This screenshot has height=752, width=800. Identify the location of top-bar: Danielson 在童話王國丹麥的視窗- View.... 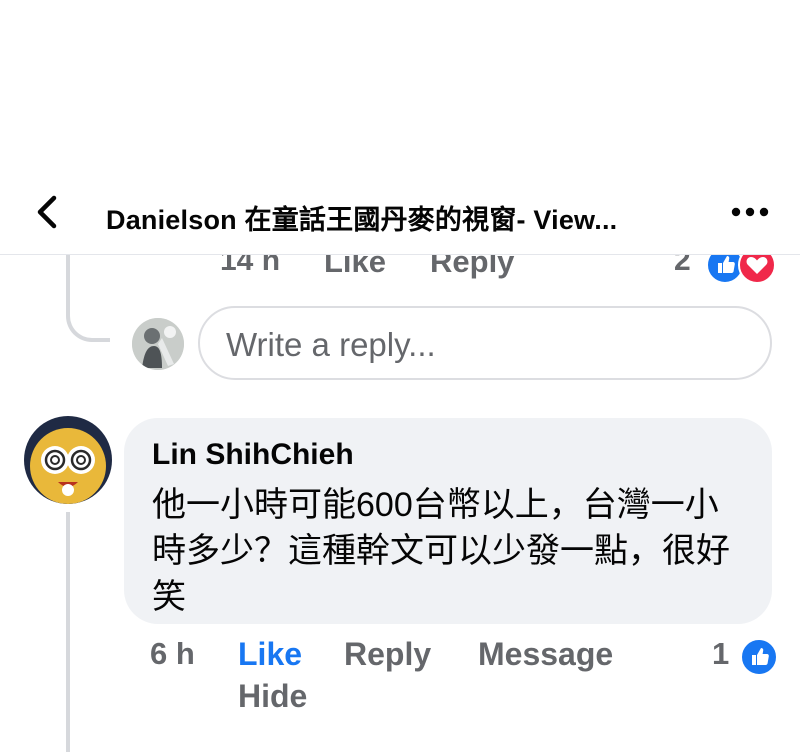
(400, 212).